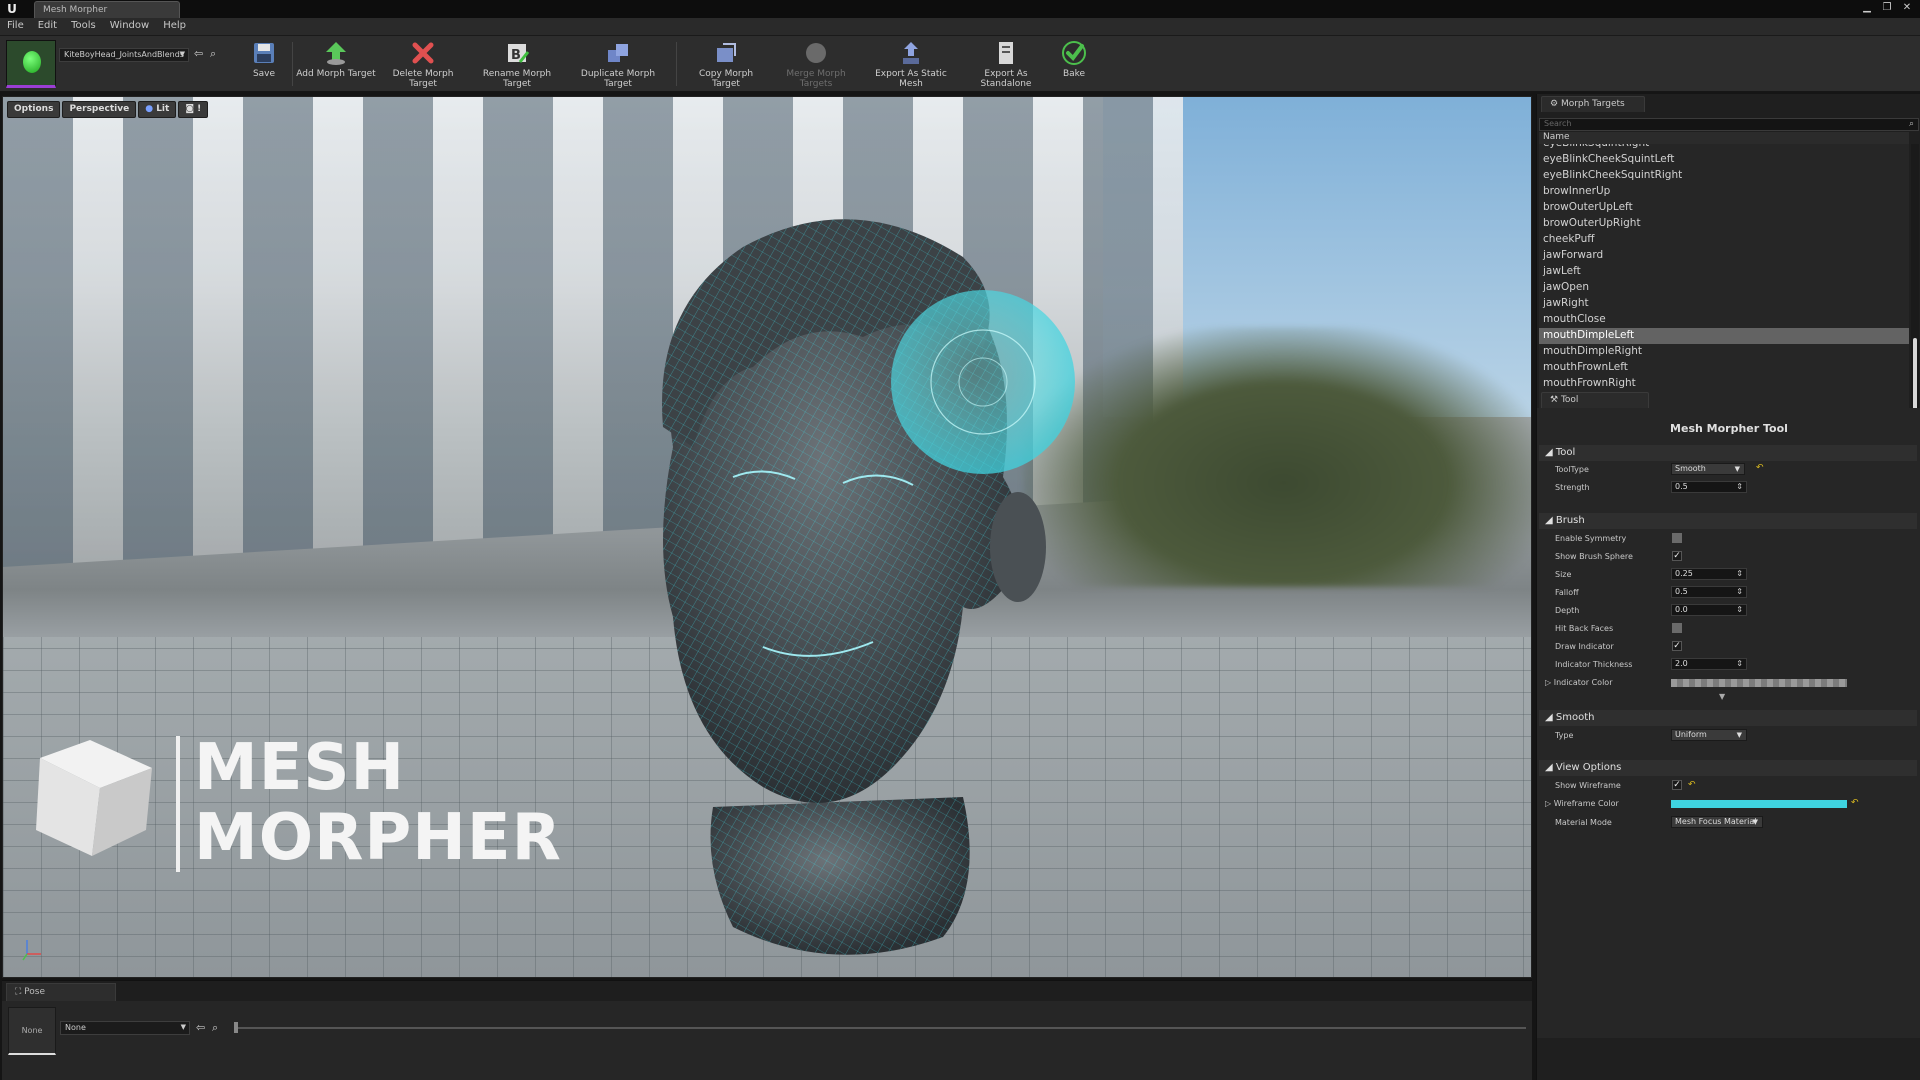 The image size is (1920, 1080). What do you see at coordinates (618, 53) in the screenshot?
I see `duplicate-icon` at bounding box center [618, 53].